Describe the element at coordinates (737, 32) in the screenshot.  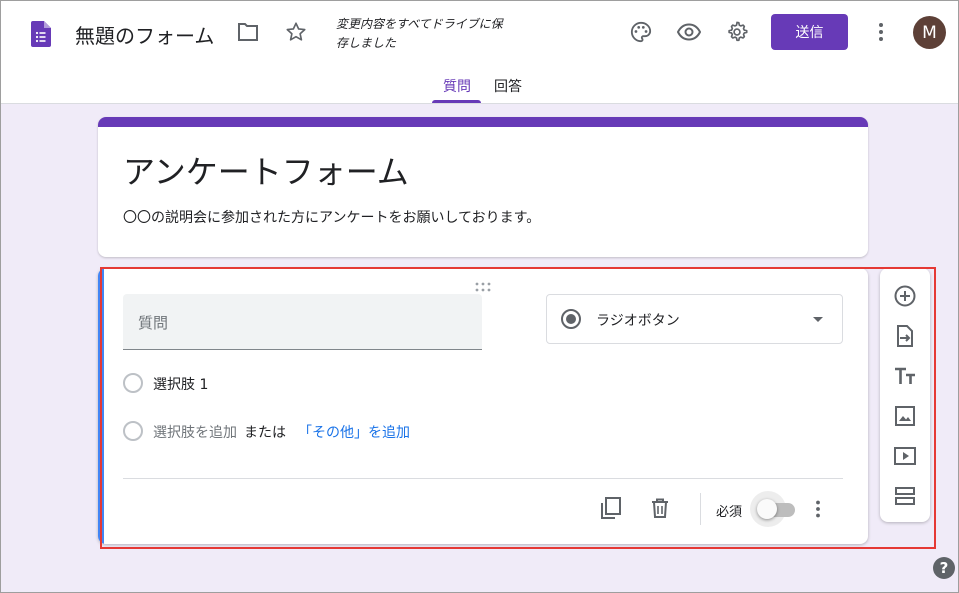
I see `settings-gear-icon` at that location.